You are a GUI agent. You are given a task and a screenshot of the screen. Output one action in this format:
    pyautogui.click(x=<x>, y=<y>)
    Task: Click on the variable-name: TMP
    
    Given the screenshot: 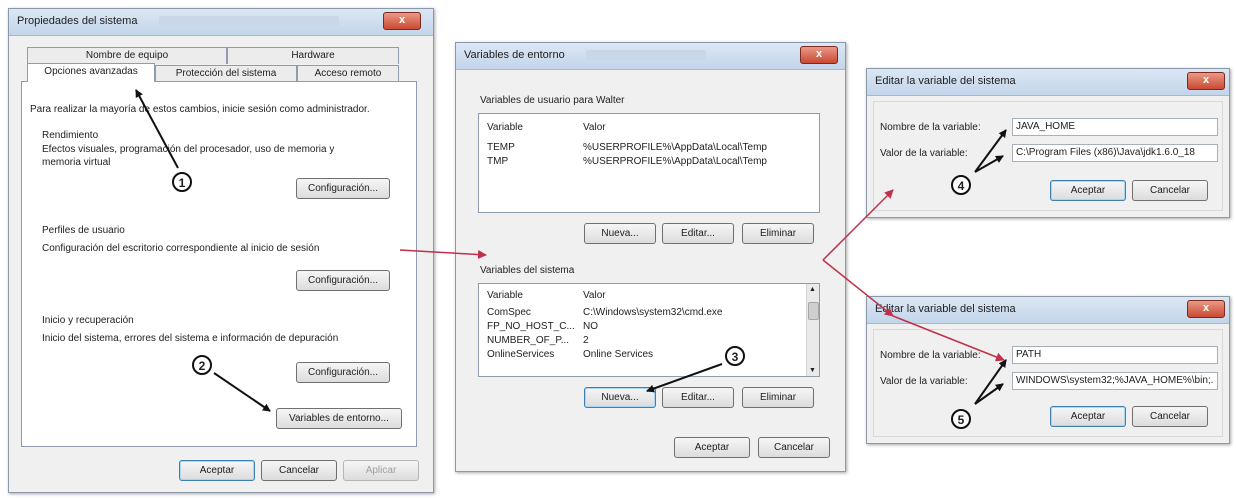 What is the action you would take?
    pyautogui.click(x=498, y=161)
    